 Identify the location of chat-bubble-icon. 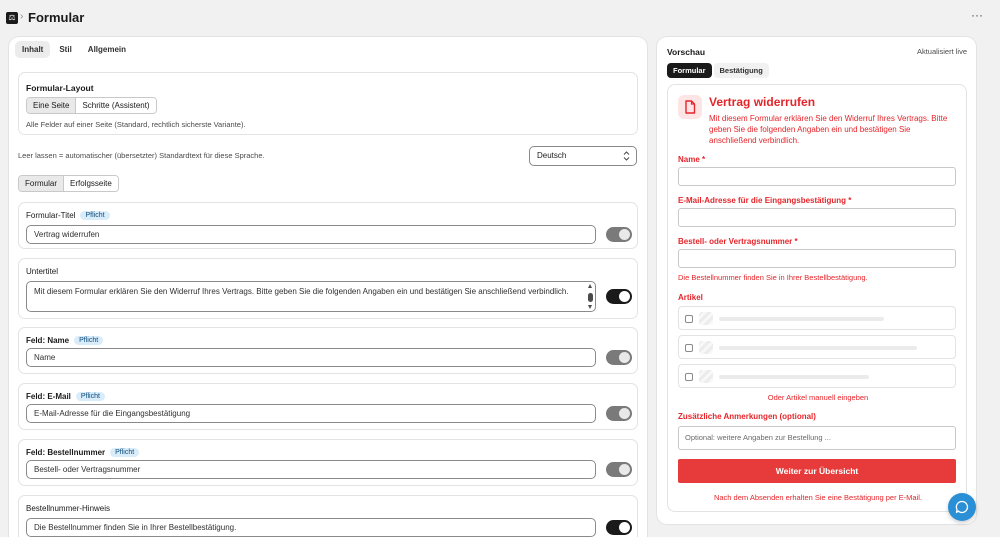
(962, 507).